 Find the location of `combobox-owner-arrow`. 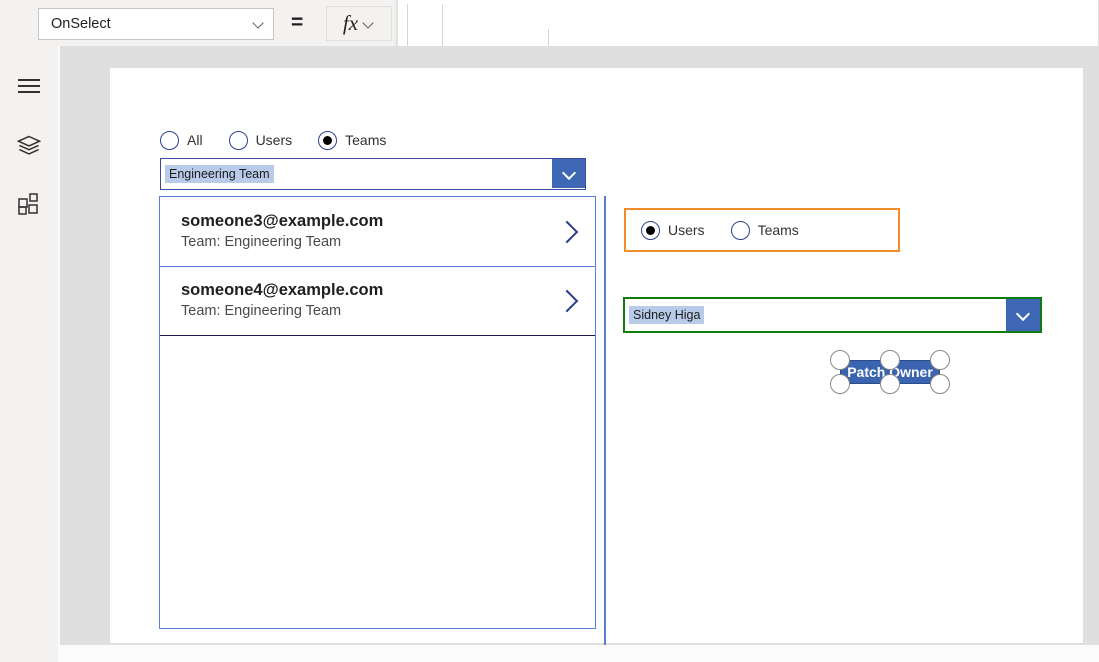

combobox-owner-arrow is located at coordinates (1023, 315).